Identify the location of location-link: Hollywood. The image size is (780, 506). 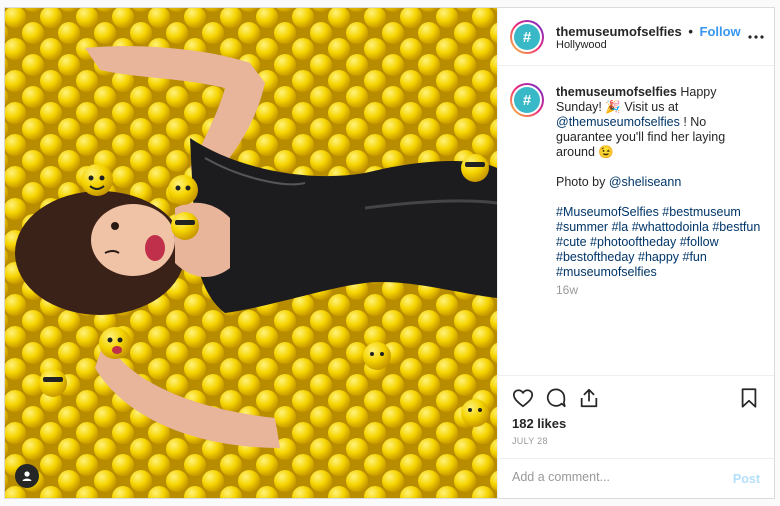
(581, 45).